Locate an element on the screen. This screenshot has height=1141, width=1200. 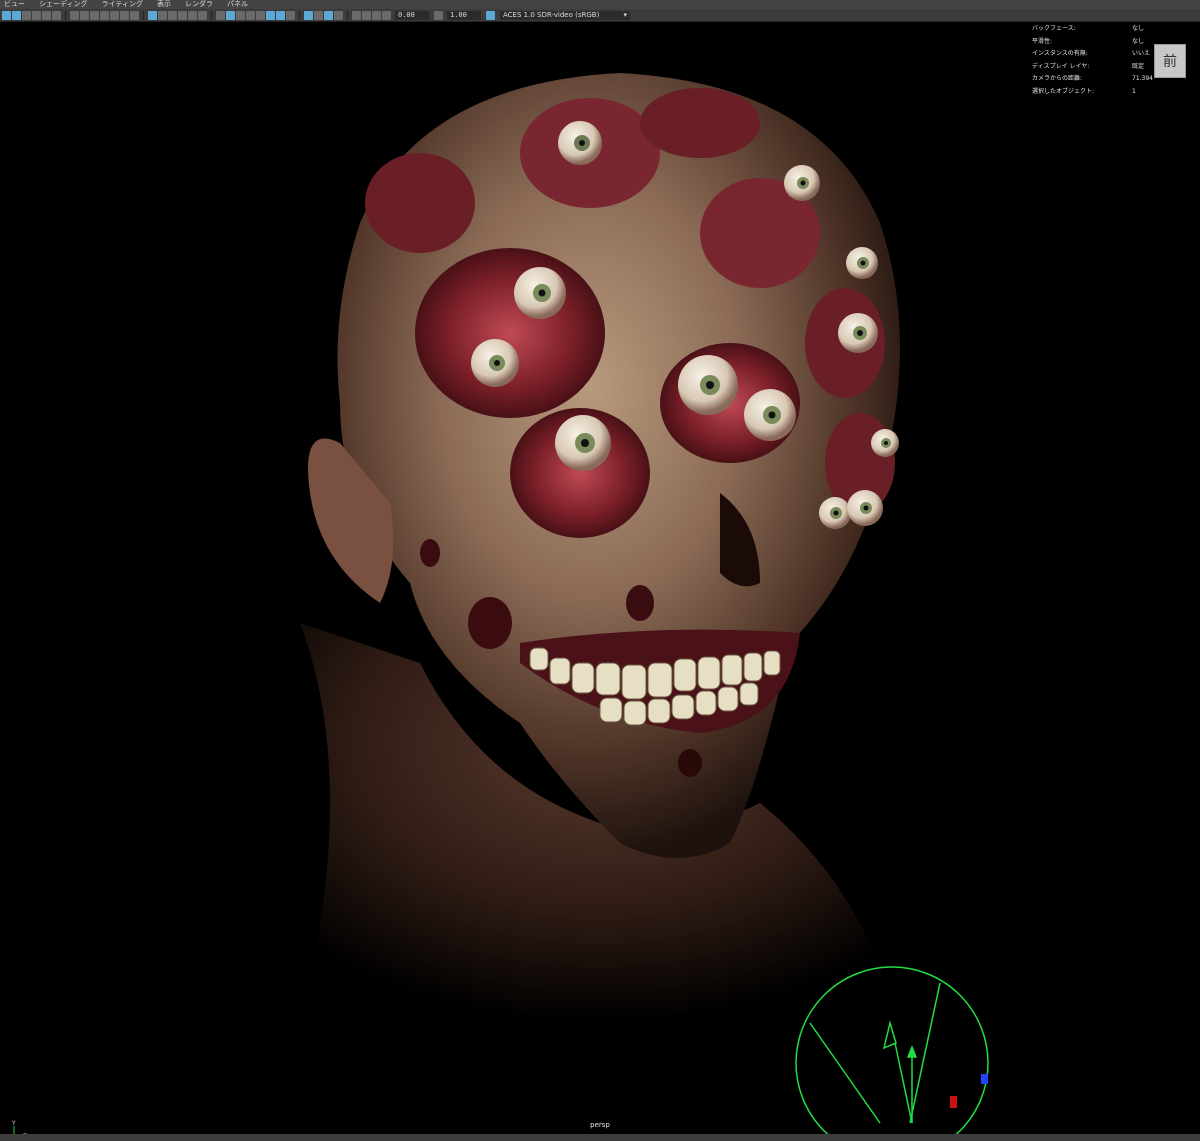
bottom-bar is located at coordinates (600, 1137).